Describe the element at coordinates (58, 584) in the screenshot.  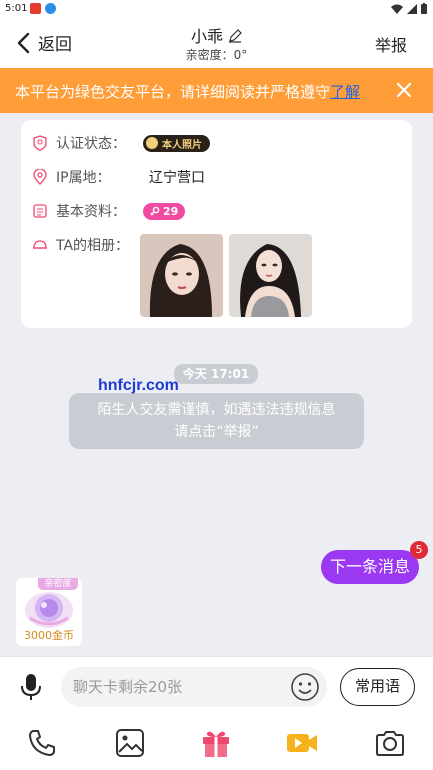
I see `intimacy-tag: 亲密度` at that location.